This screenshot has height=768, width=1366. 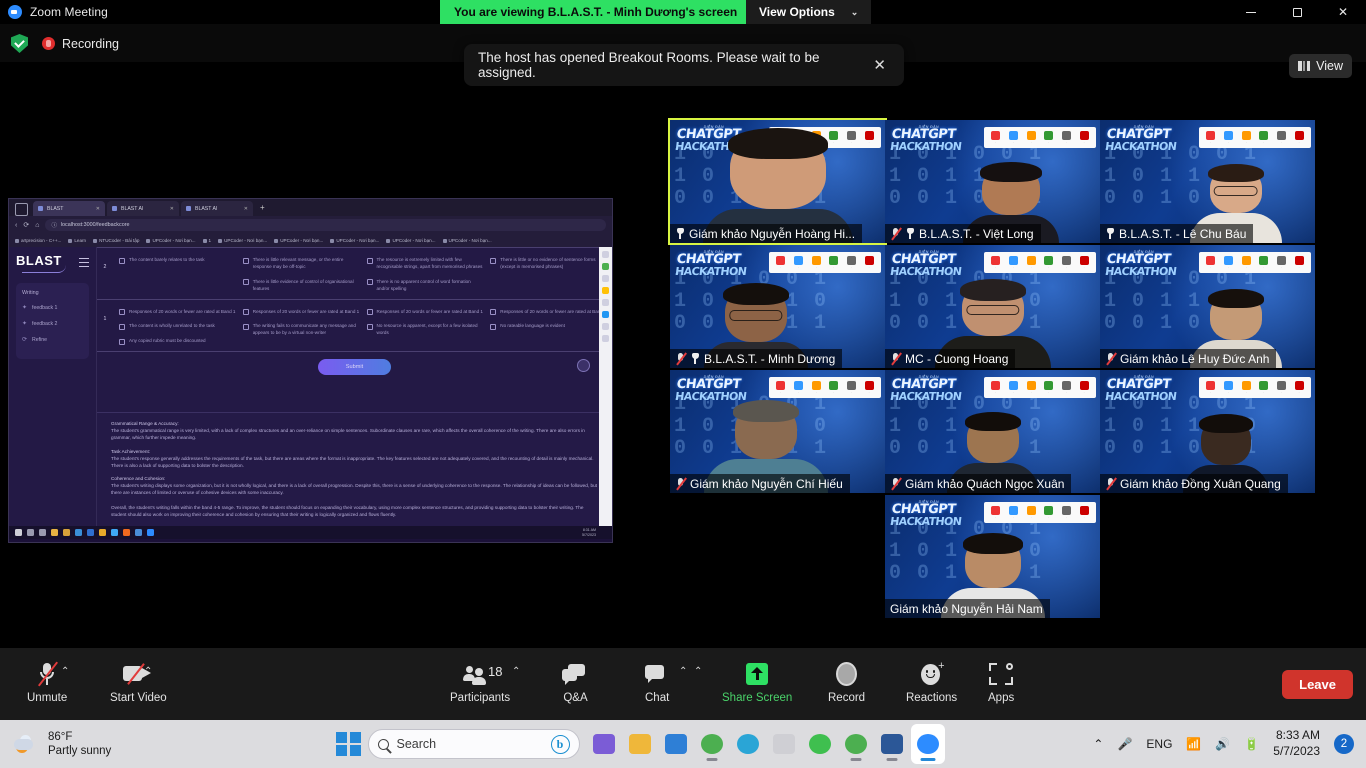 What do you see at coordinates (178, 341) in the screenshot?
I see `rubric-option: Any copied rubric must be discounted` at bounding box center [178, 341].